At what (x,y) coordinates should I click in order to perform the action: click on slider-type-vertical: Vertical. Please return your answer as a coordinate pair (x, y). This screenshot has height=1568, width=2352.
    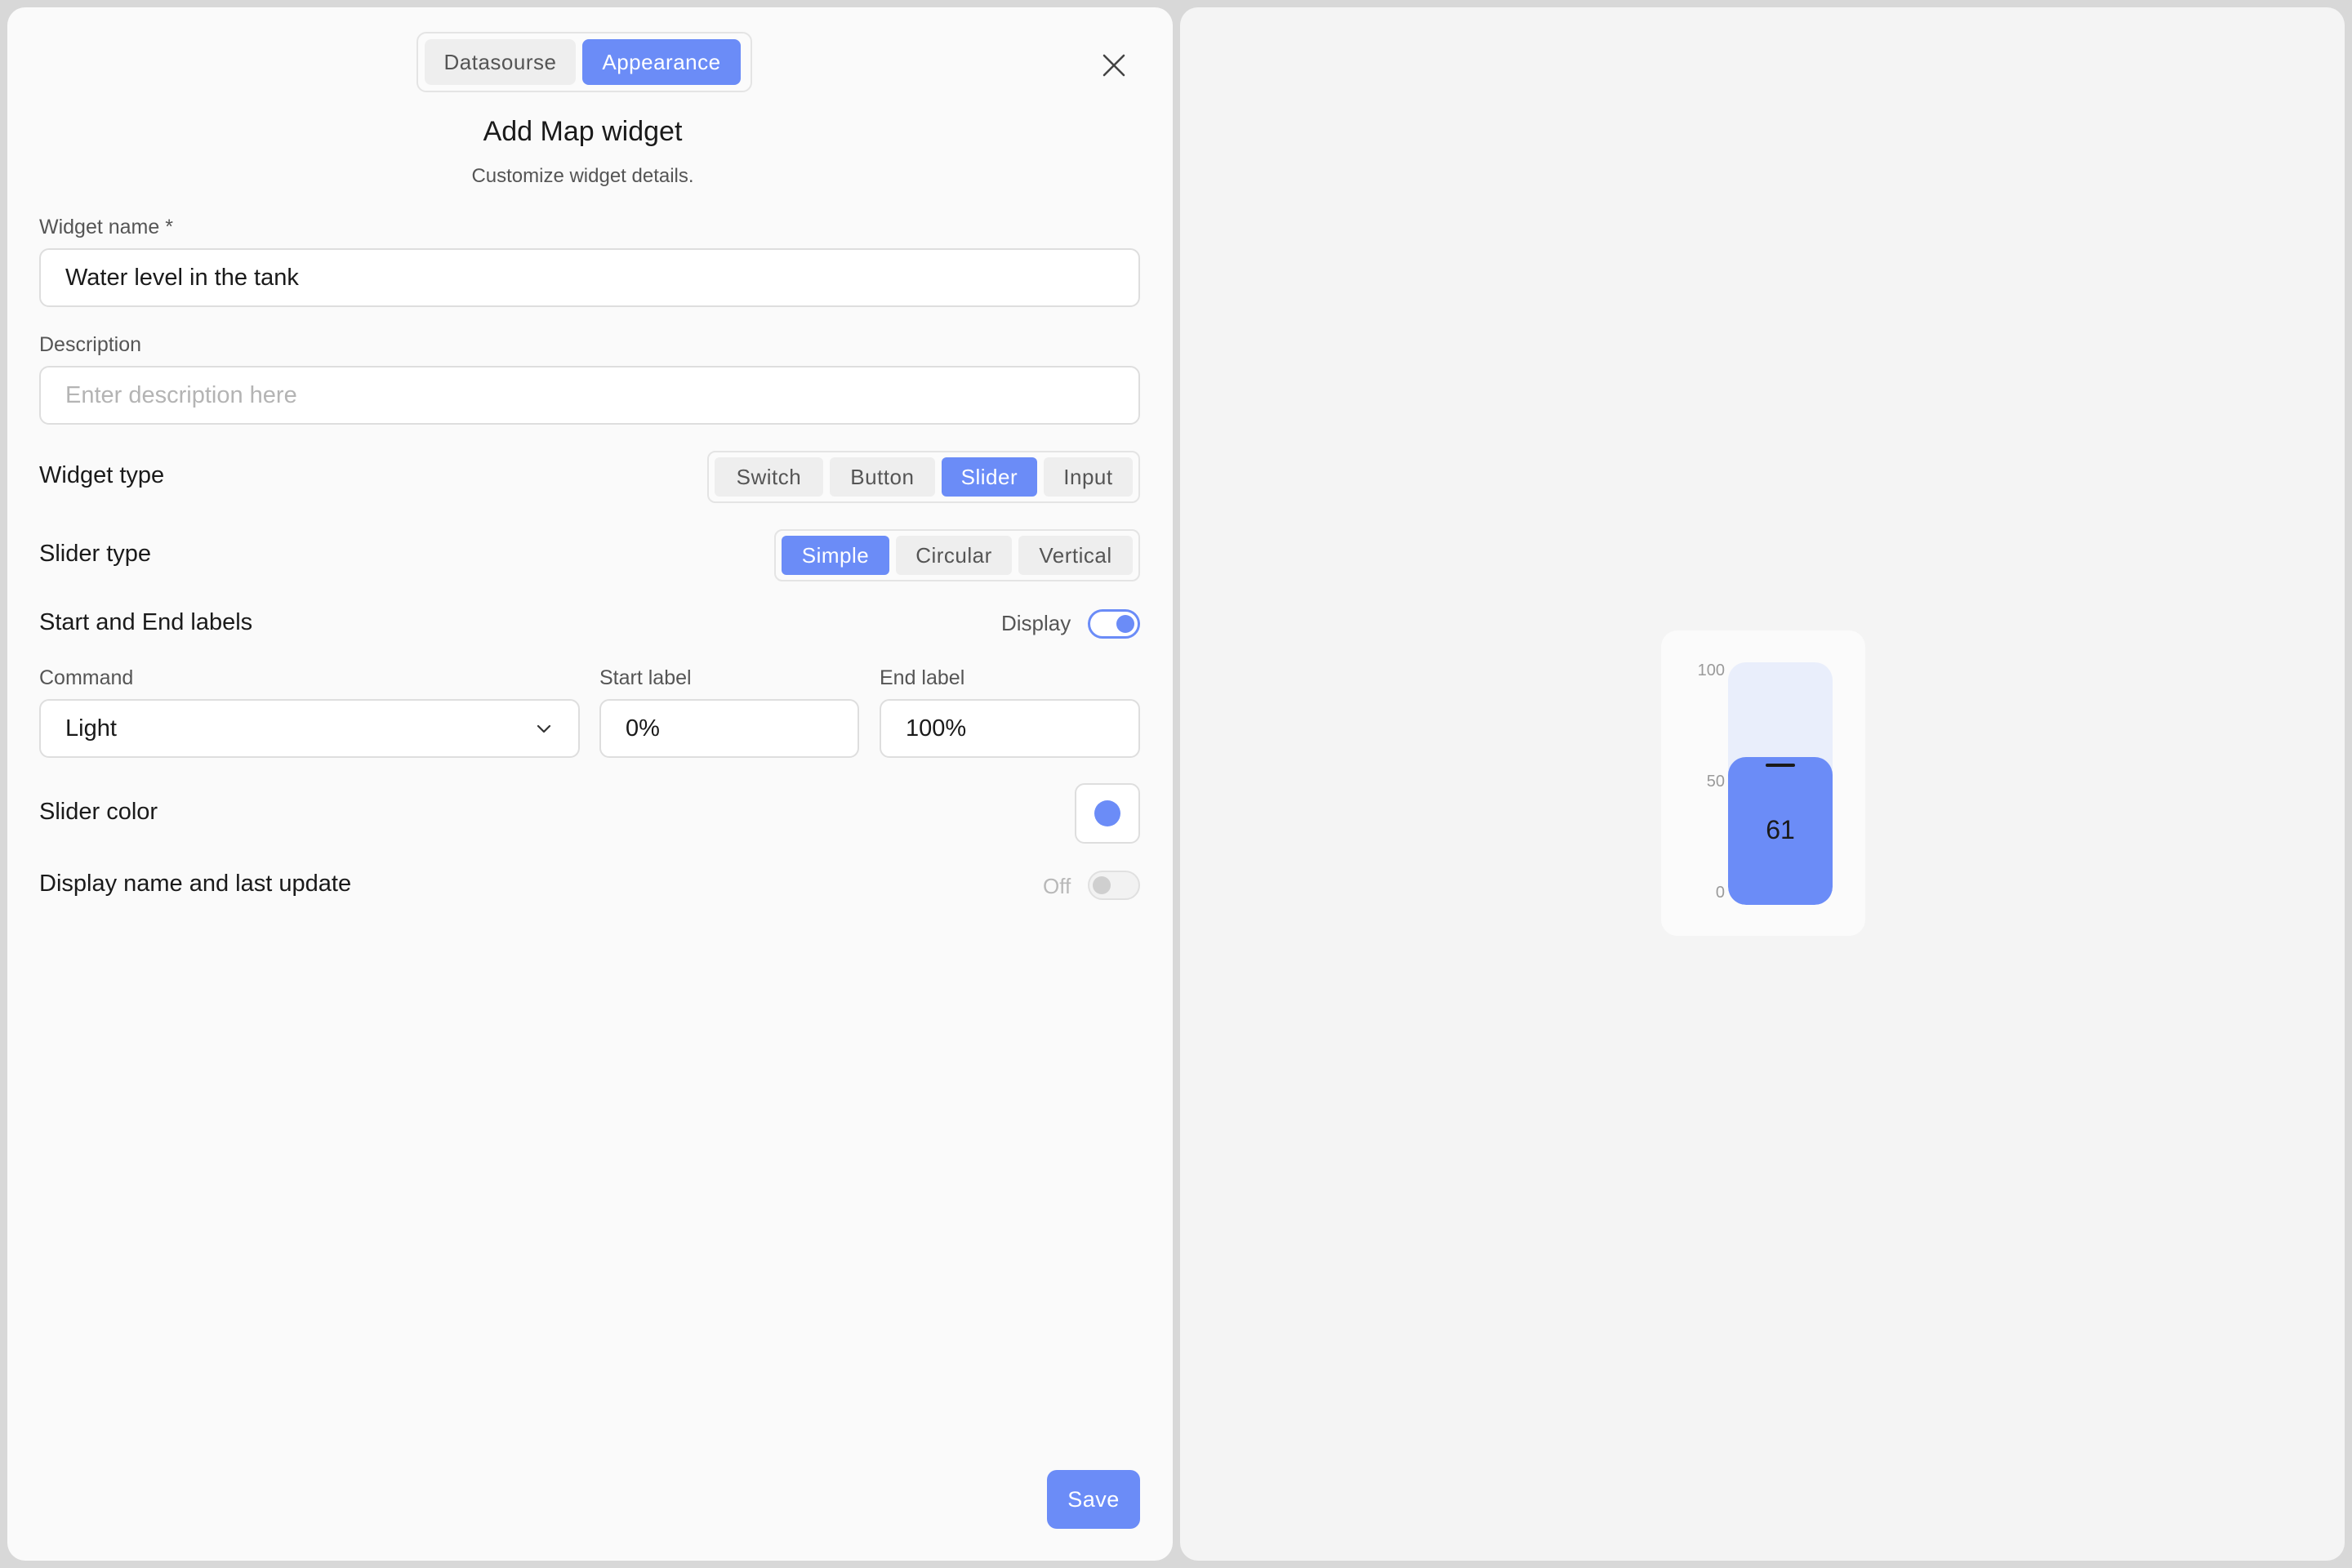
    Looking at the image, I should click on (1075, 555).